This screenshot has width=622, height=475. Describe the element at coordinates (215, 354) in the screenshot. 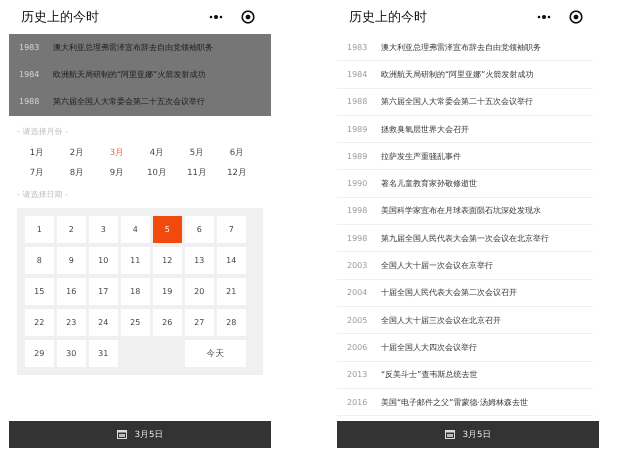

I see `today-button: 今天` at that location.